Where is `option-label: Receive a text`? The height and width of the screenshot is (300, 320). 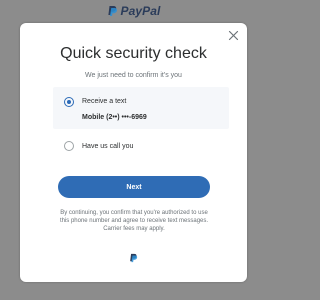 option-label: Receive a text is located at coordinates (104, 101).